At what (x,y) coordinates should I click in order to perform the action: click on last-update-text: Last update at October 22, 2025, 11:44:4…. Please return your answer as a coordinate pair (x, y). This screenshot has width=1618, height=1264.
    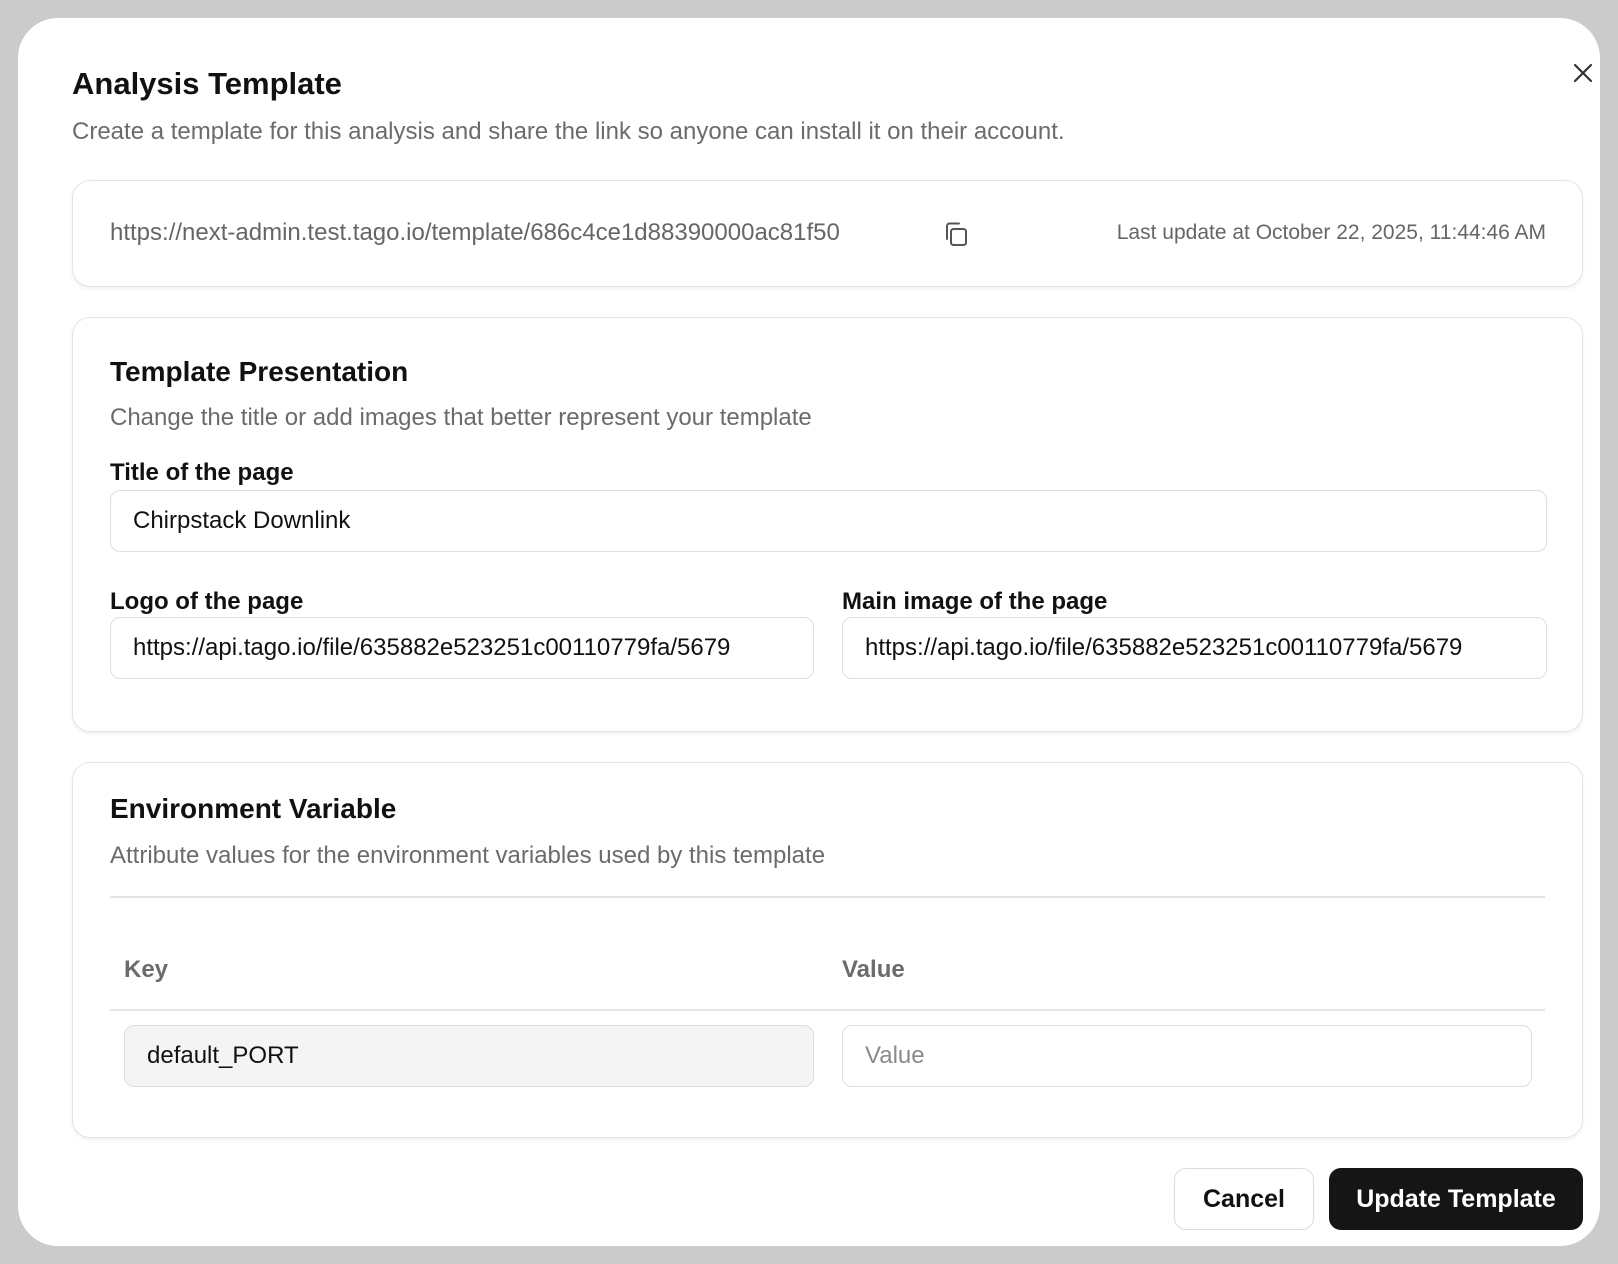
    Looking at the image, I should click on (1331, 232).